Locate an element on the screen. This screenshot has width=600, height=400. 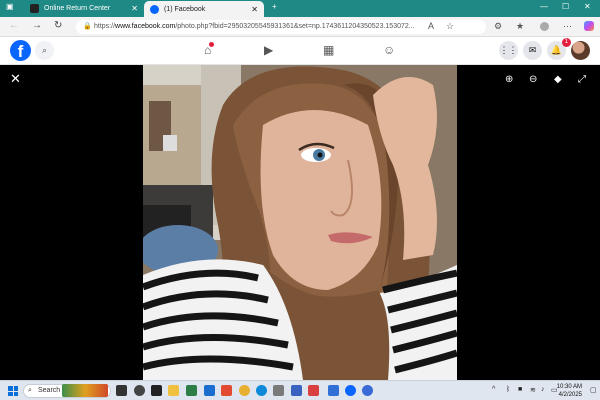
forward-icon: → is located at coordinates (37, 25).